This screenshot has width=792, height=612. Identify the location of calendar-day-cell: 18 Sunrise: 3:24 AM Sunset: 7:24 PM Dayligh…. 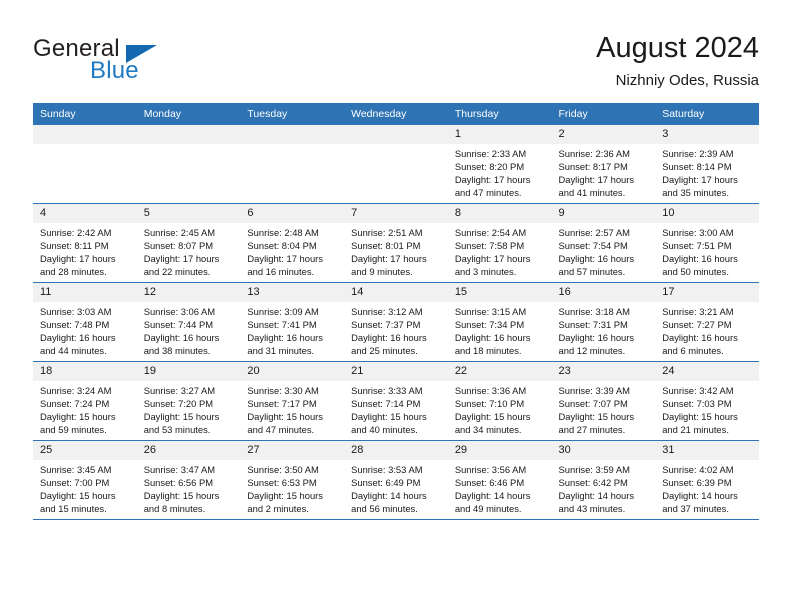
(85, 401).